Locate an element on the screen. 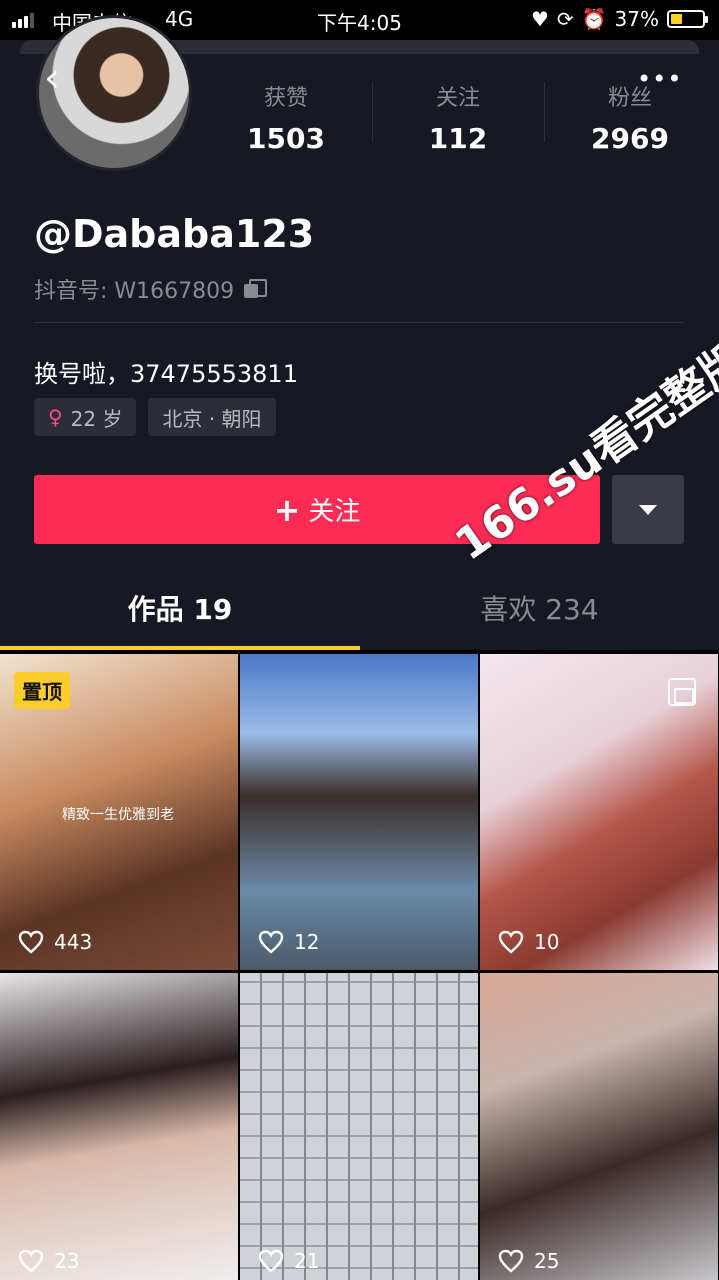 The width and height of the screenshot is (719, 1280). stat-followers: 粉丝 2969 is located at coordinates (630, 117).